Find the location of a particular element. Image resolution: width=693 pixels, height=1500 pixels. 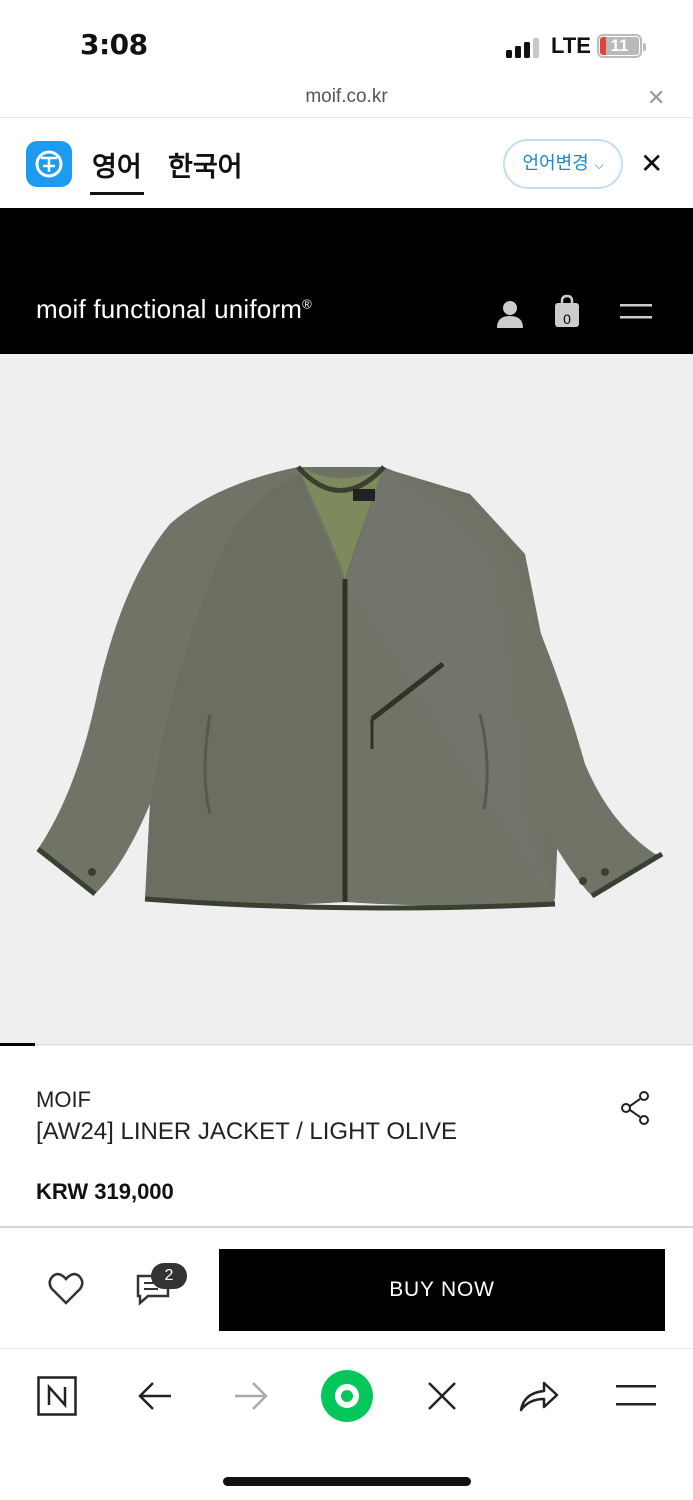

shopping-bag-icon: 0 is located at coordinates (567, 313).